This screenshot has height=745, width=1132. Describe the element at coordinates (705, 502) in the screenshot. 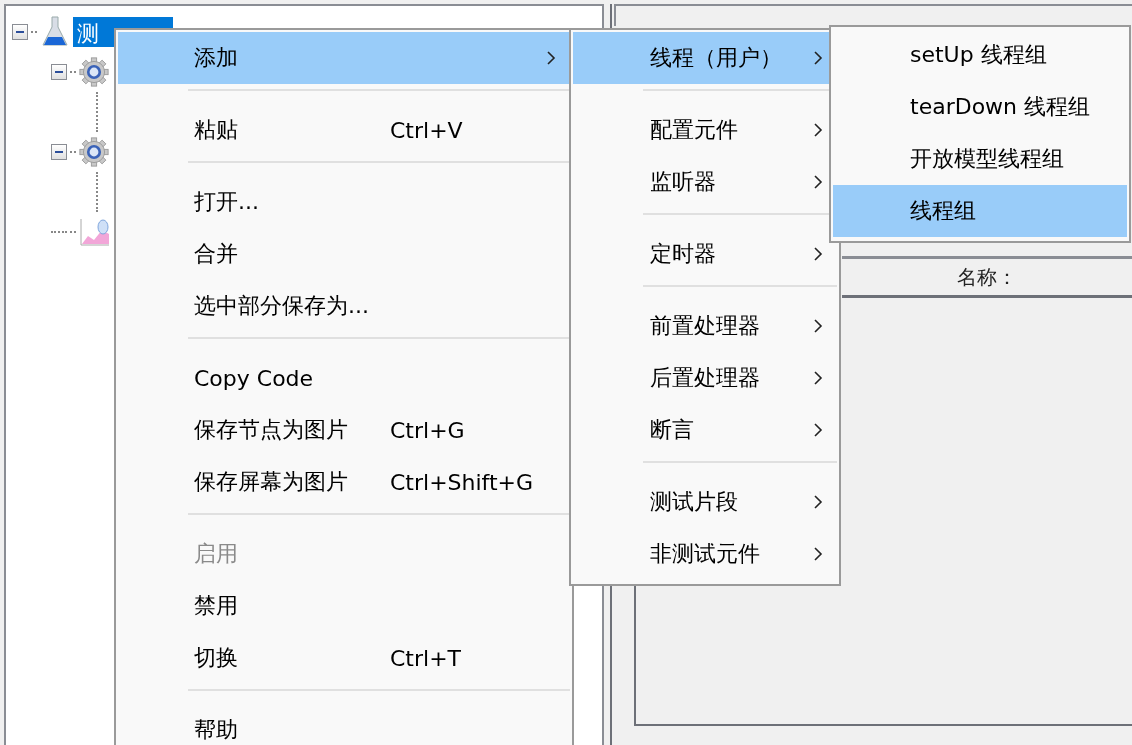

I see `menu-item: 测试片段` at that location.